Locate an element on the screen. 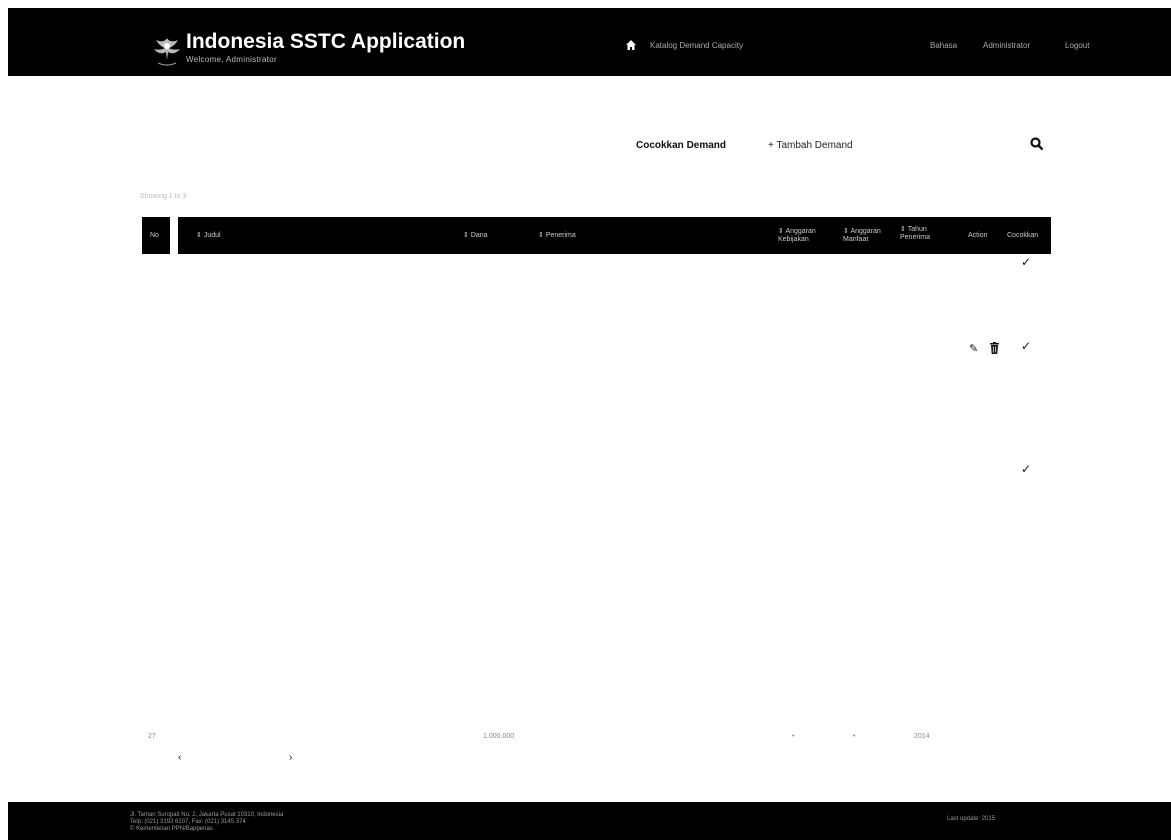  footer-tahun-value: 2014 is located at coordinates (922, 736).